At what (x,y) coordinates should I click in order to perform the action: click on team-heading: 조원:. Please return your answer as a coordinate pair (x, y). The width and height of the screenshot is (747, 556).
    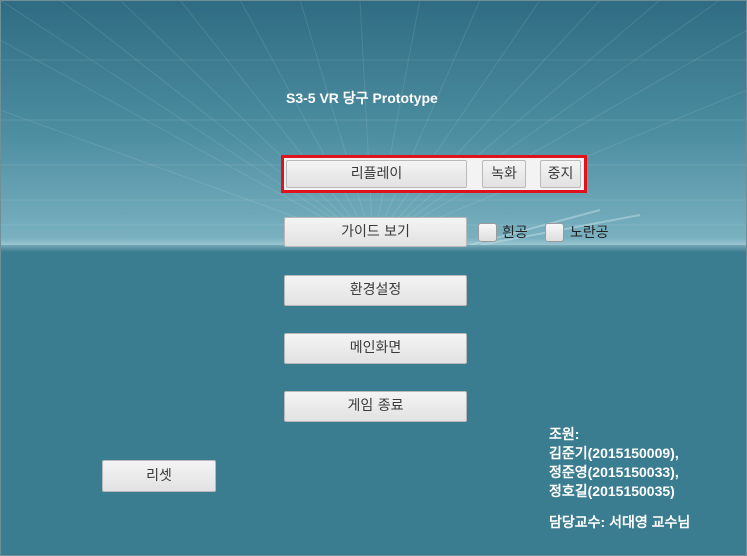
    Looking at the image, I should click on (564, 434).